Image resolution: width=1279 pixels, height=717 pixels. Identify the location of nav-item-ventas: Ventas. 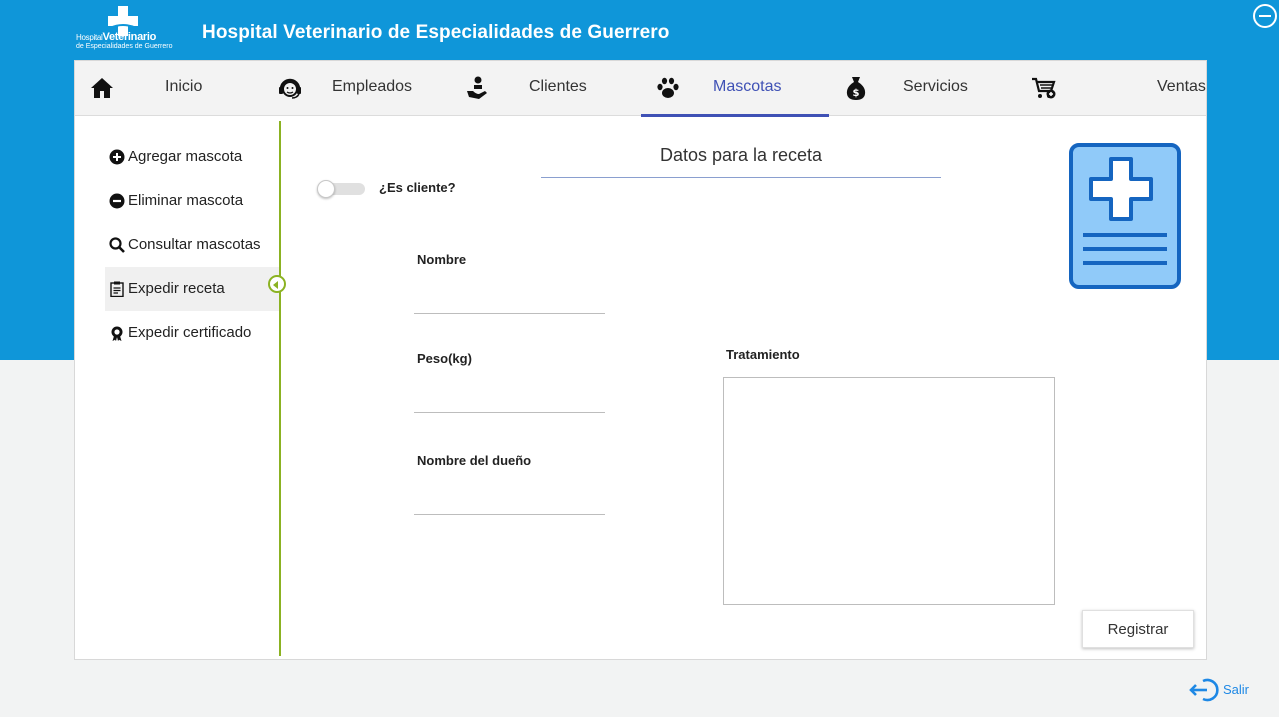
(1111, 88).